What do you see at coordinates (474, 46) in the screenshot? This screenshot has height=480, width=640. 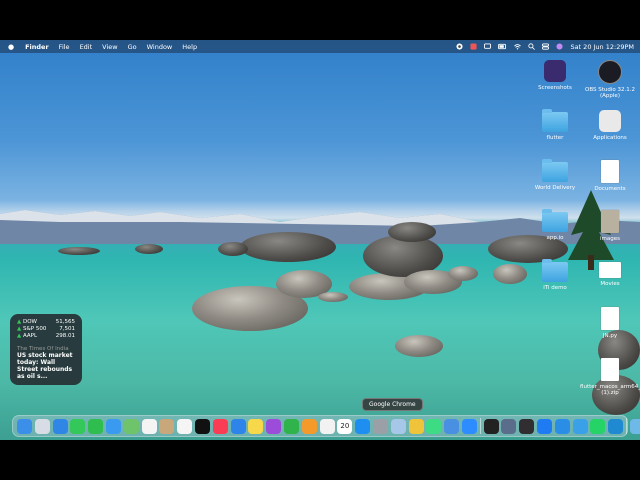 I see `app-status-icon` at bounding box center [474, 46].